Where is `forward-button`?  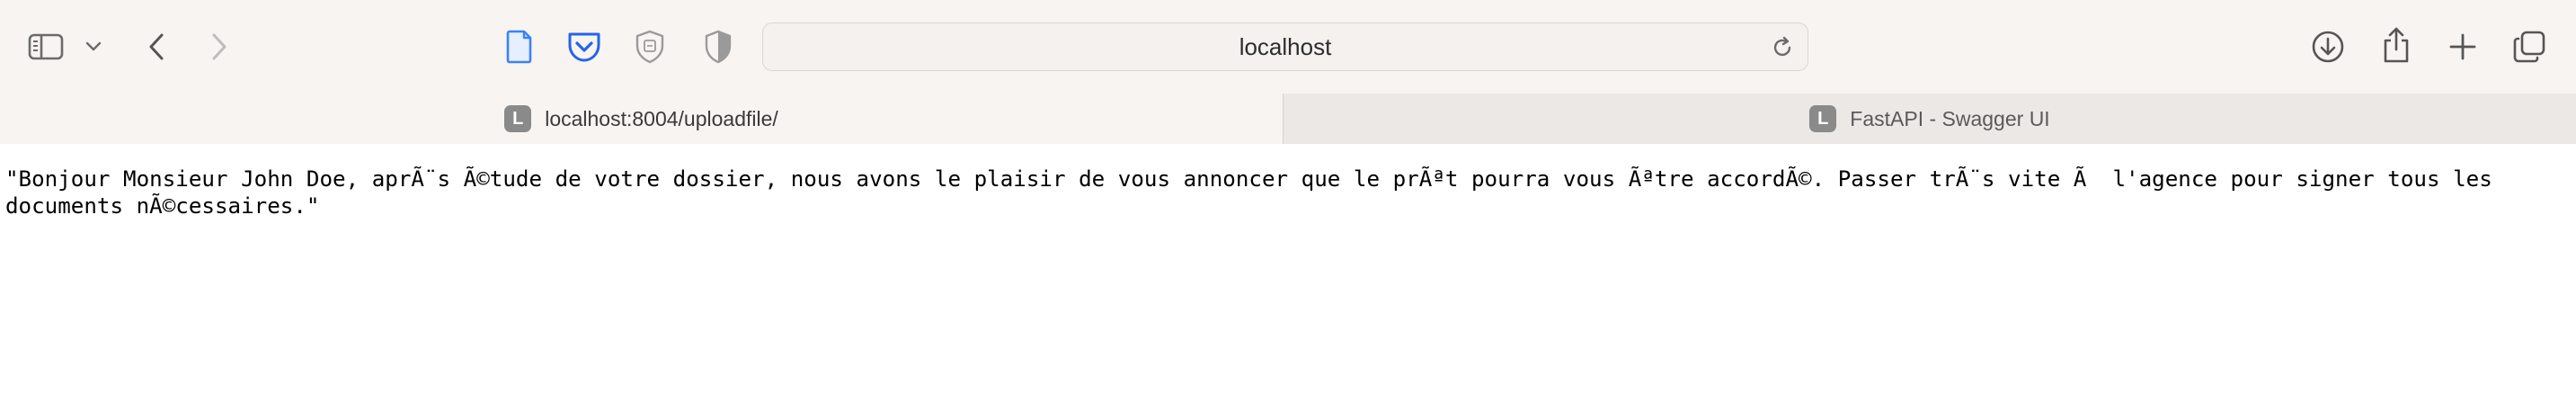 forward-button is located at coordinates (219, 47).